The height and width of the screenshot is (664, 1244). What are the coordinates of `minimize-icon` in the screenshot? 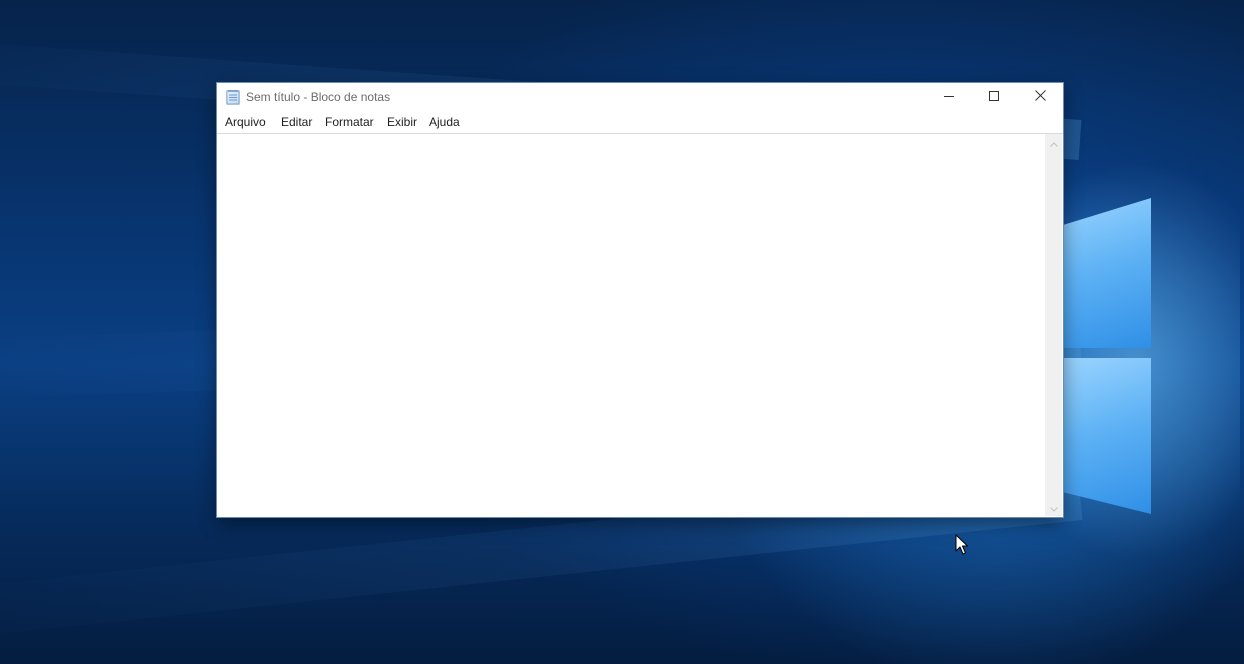 It's located at (949, 97).